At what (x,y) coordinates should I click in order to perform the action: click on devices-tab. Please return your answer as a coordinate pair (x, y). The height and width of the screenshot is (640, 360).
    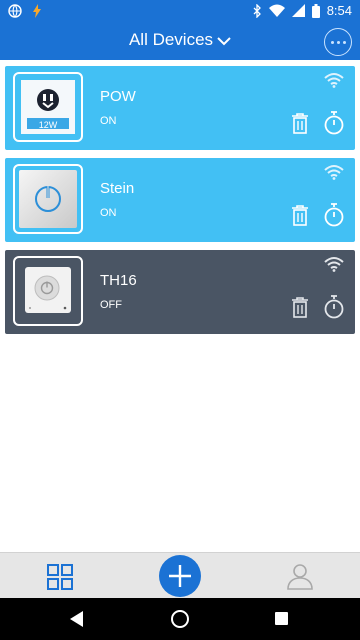
    Looking at the image, I should click on (60, 579).